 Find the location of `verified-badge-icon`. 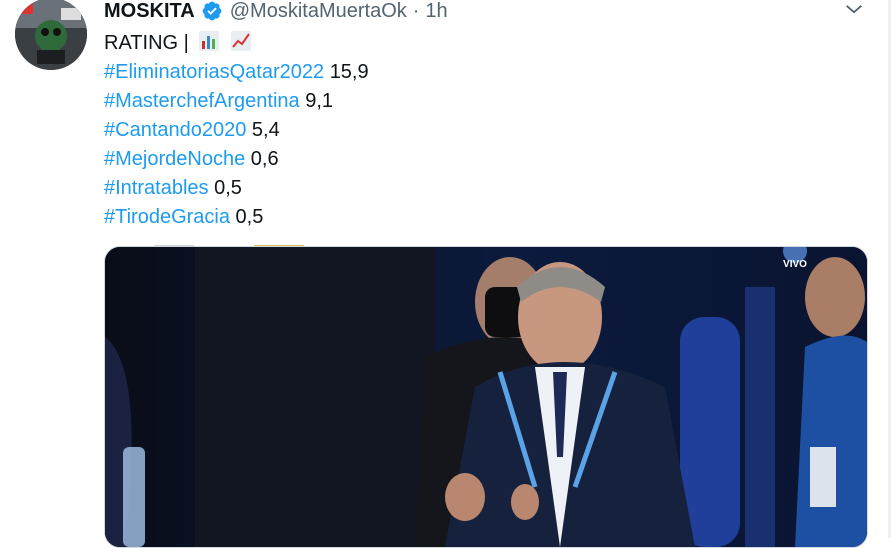

verified-badge-icon is located at coordinates (212, 11).